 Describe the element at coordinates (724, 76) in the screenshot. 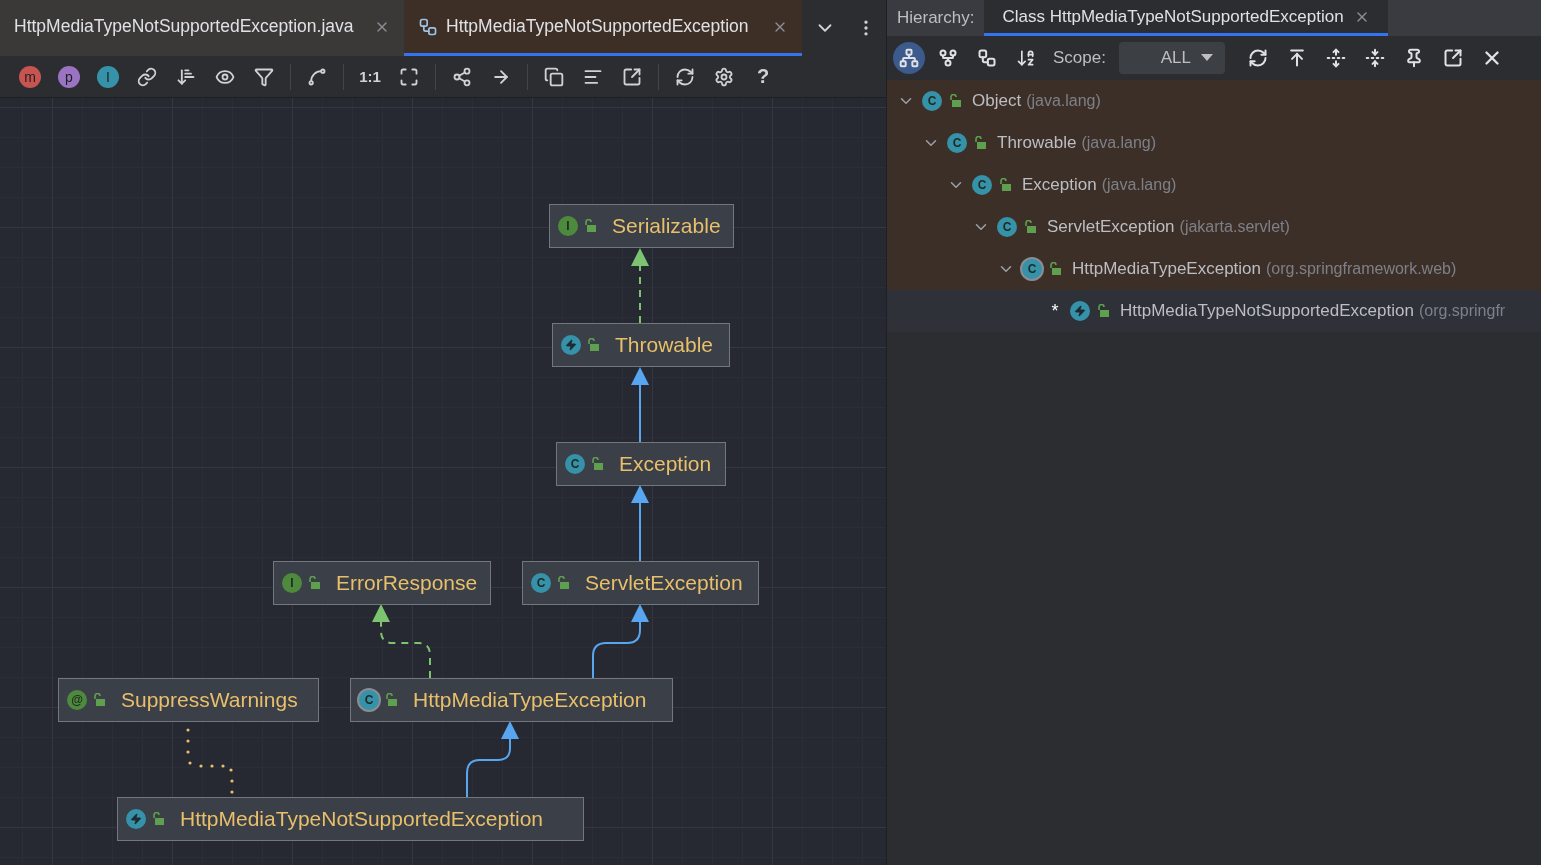

I see `settings-icon` at that location.